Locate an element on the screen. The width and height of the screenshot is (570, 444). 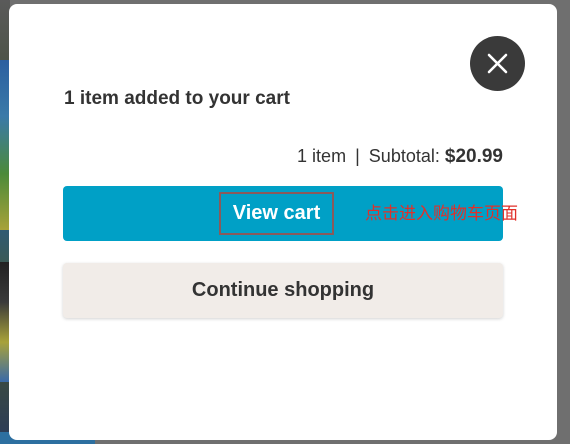
view-cart-label: View cart is located at coordinates (276, 213).